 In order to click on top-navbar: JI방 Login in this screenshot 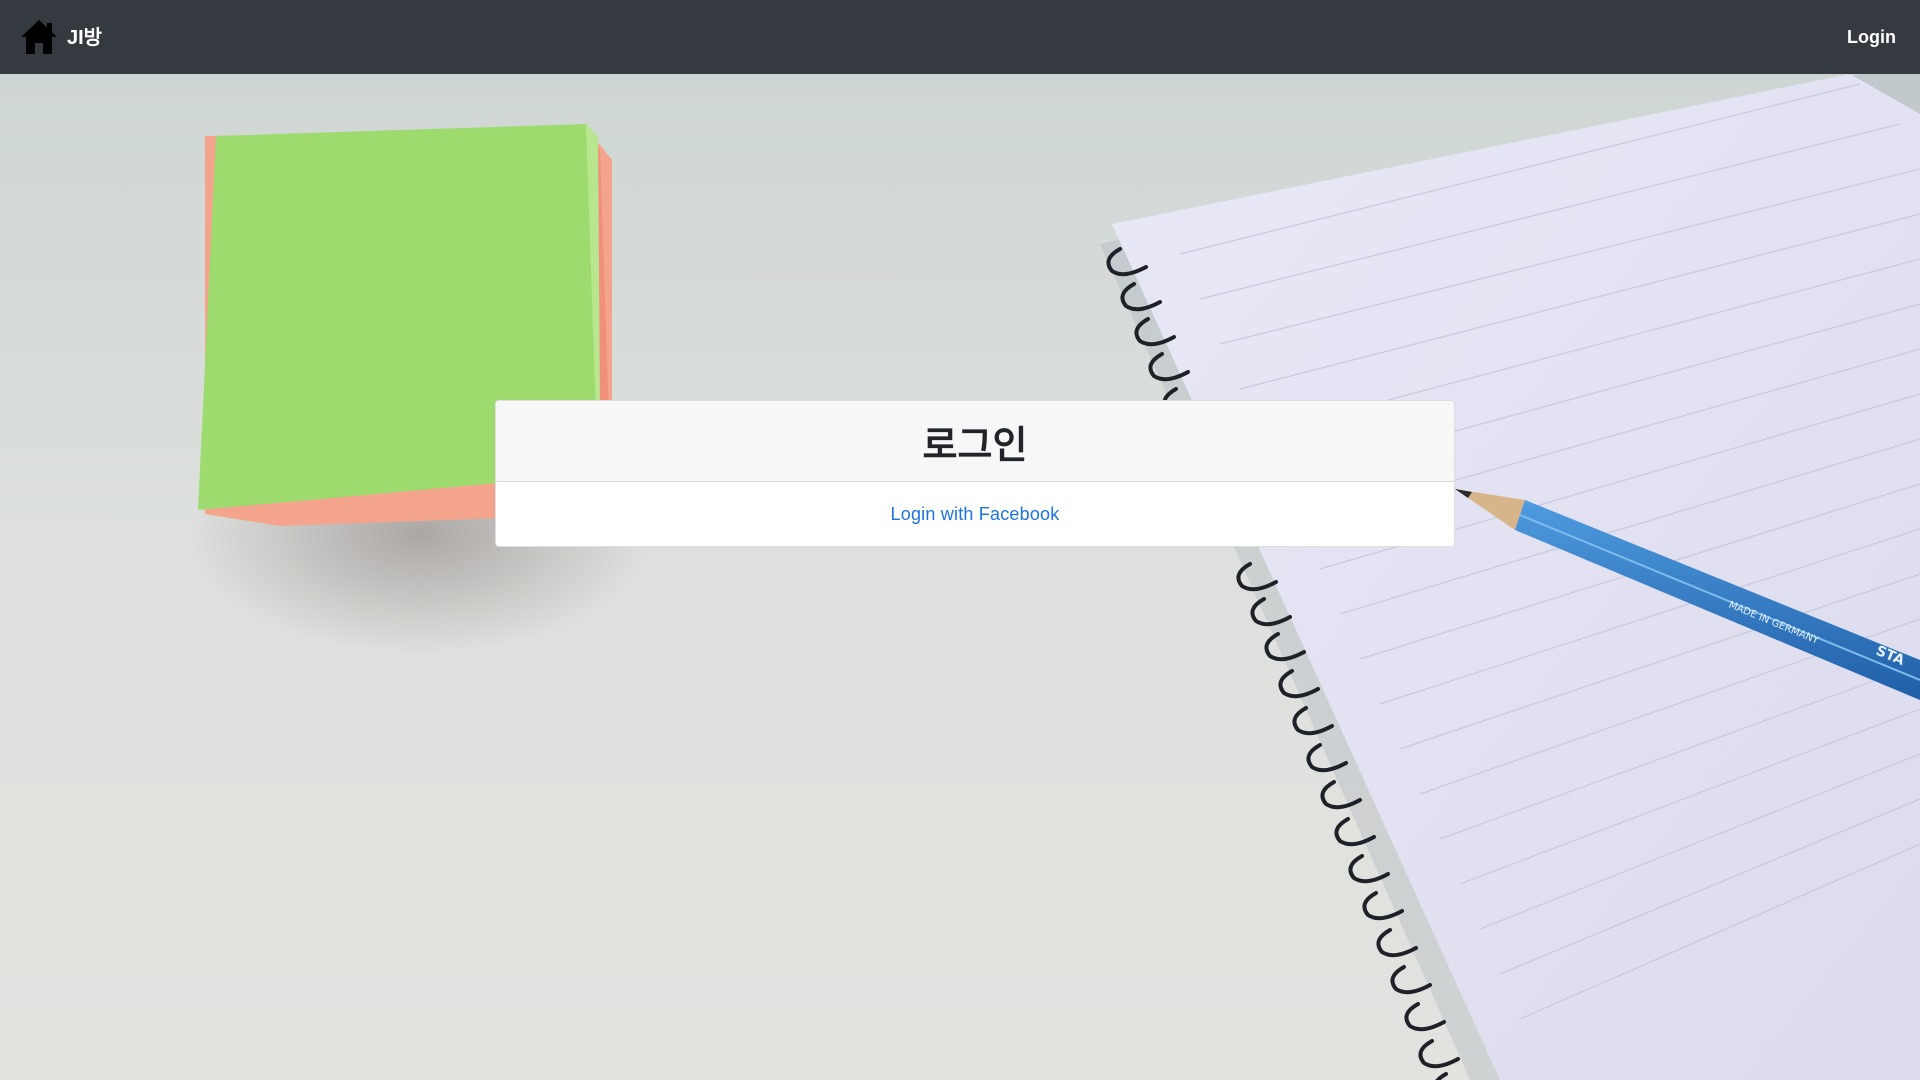, I will do `click(960, 37)`.